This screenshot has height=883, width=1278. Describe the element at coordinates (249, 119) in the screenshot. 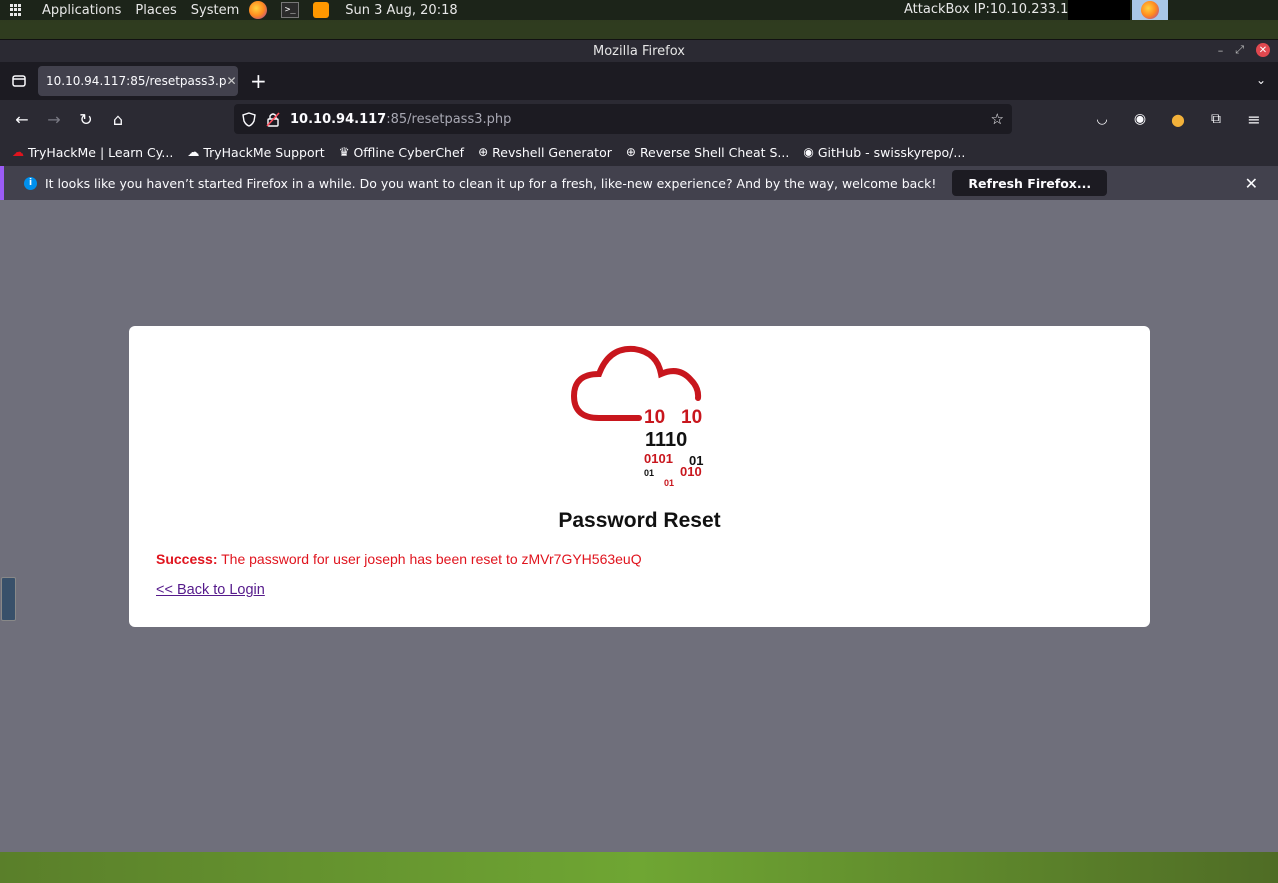

I see `shield-icon` at that location.